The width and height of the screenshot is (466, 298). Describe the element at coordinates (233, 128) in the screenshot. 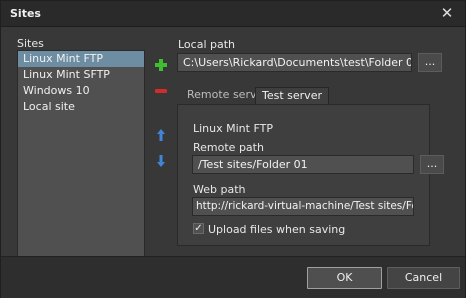

I see `site-name-label: Linux Mint FTP` at that location.